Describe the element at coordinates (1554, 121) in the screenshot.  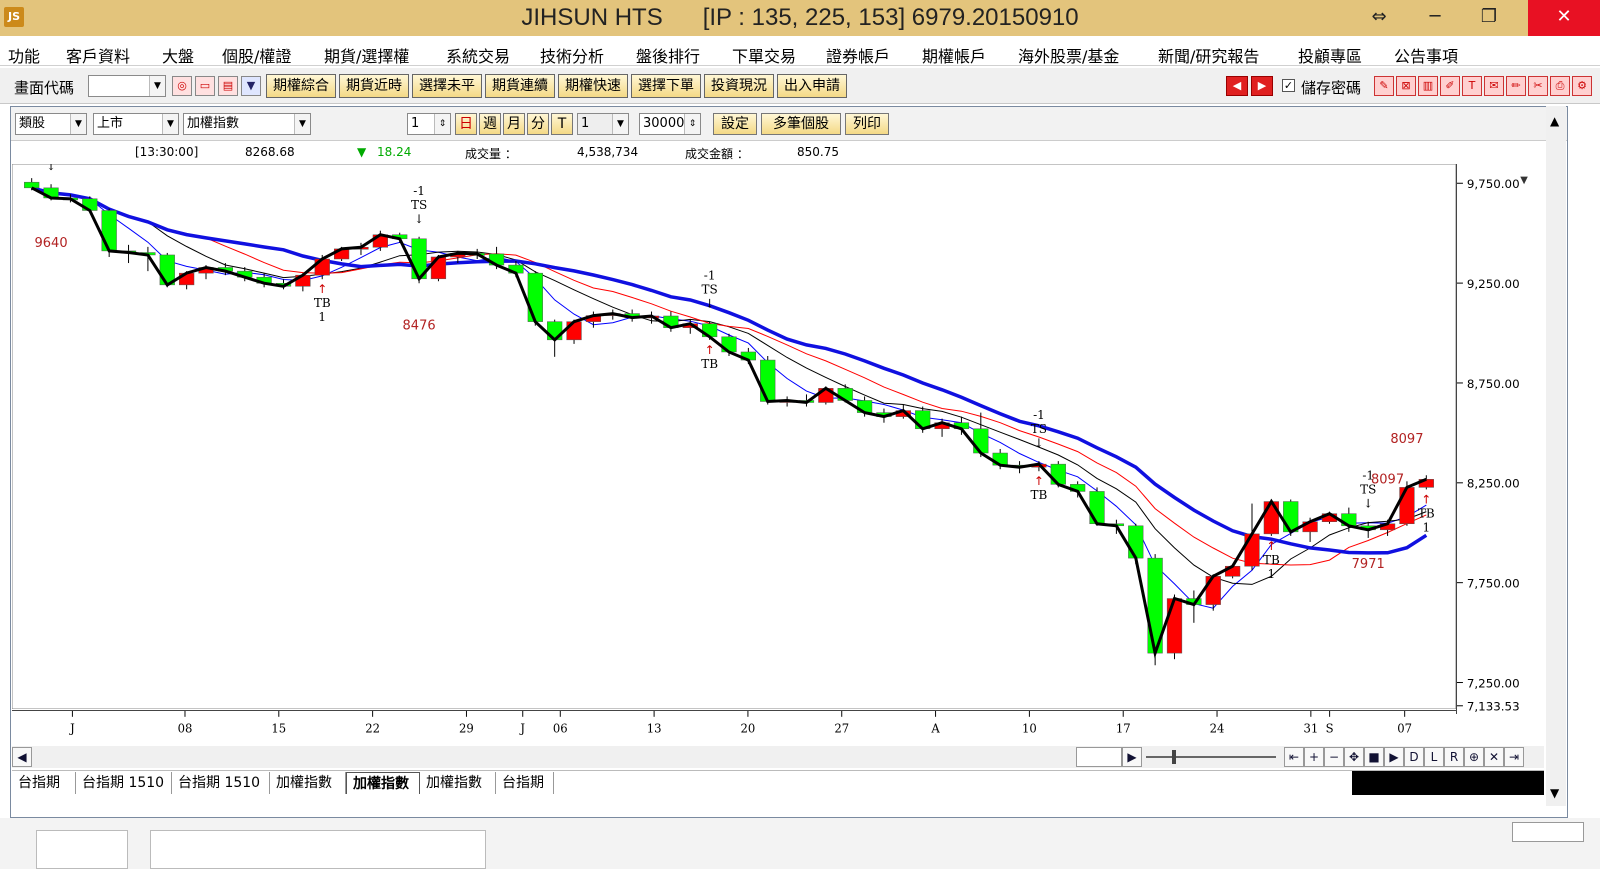
I see `scroll-up-icon: ▲` at that location.